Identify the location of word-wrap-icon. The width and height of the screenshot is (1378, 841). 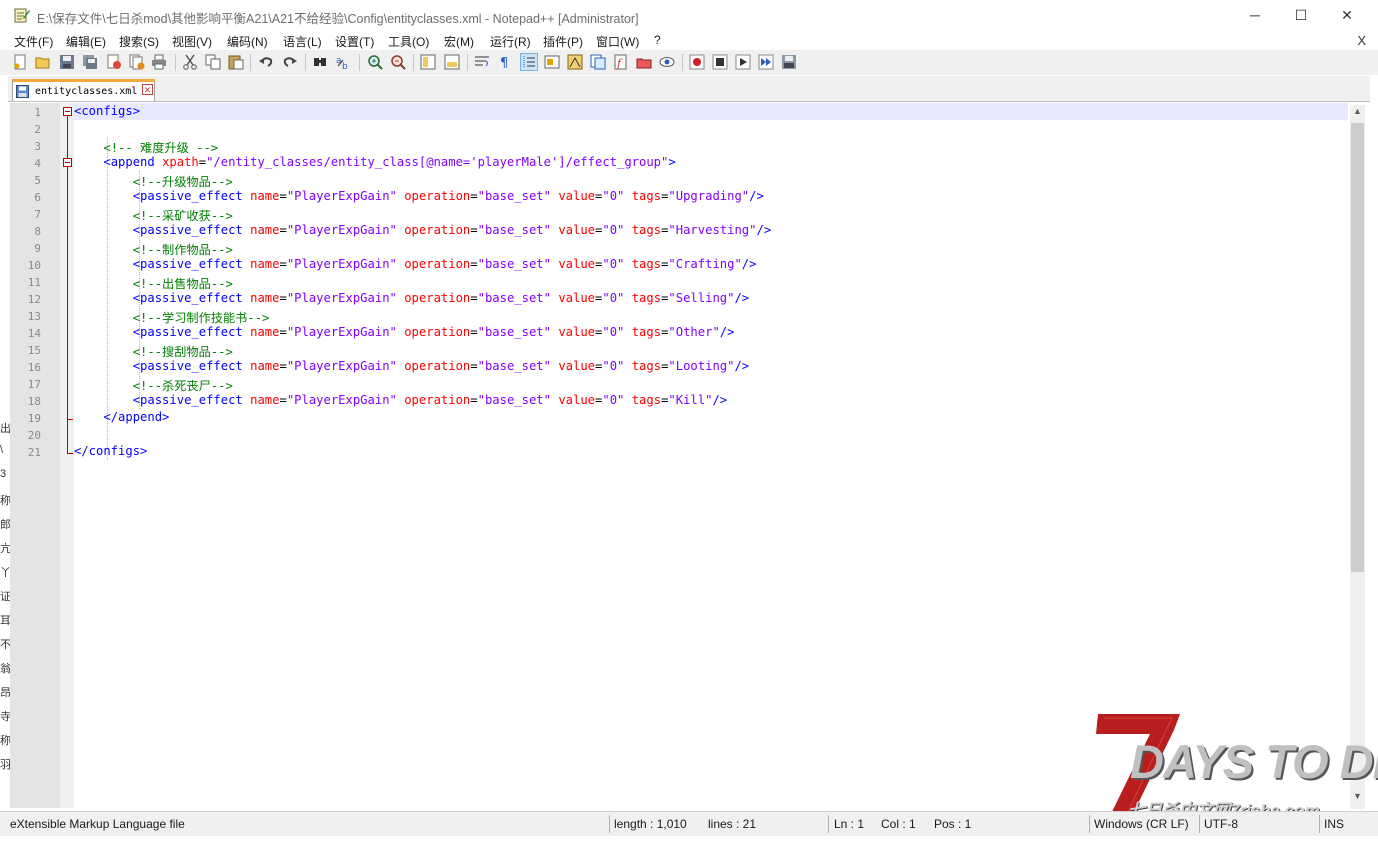
(482, 62).